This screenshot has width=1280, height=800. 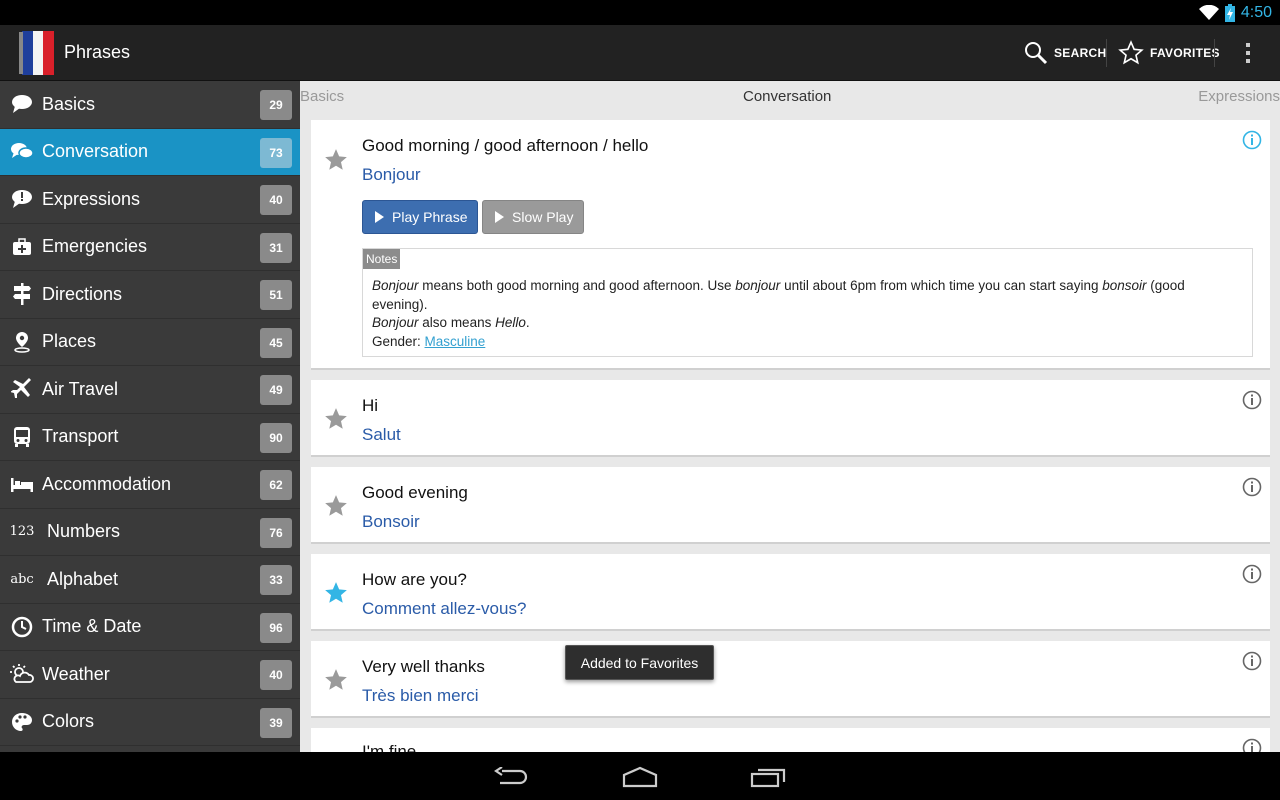 I want to click on sidebar-item-accommodation: Accommodation 62, so click(x=150, y=485).